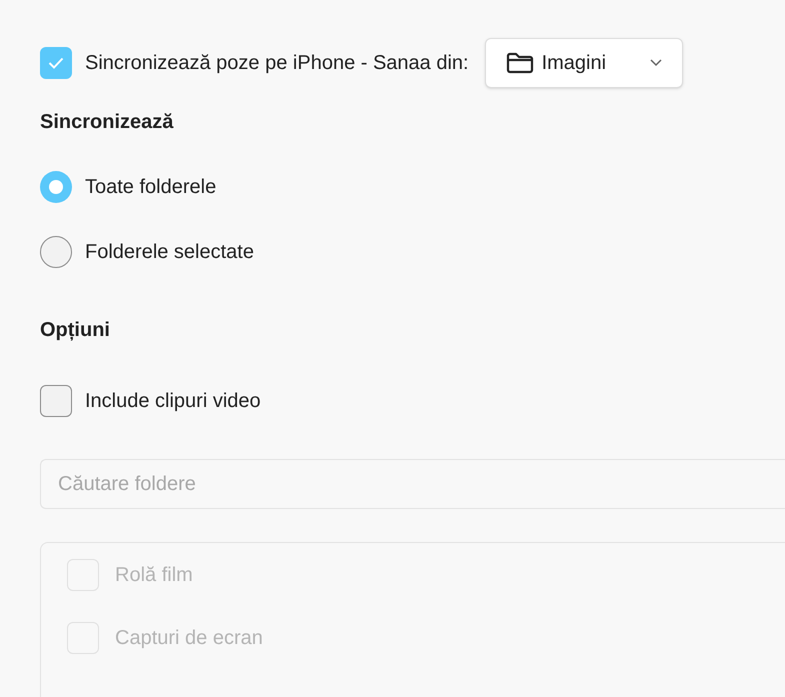  Describe the element at coordinates (412, 484) in the screenshot. I see `search-field: Căutare foldere` at that location.